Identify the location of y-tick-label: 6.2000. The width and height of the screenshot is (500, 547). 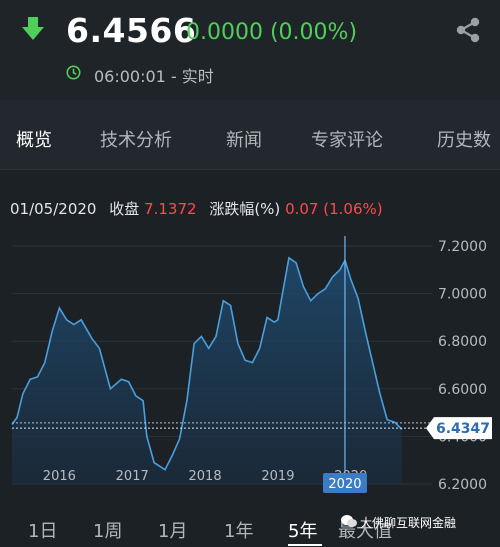
(462, 485).